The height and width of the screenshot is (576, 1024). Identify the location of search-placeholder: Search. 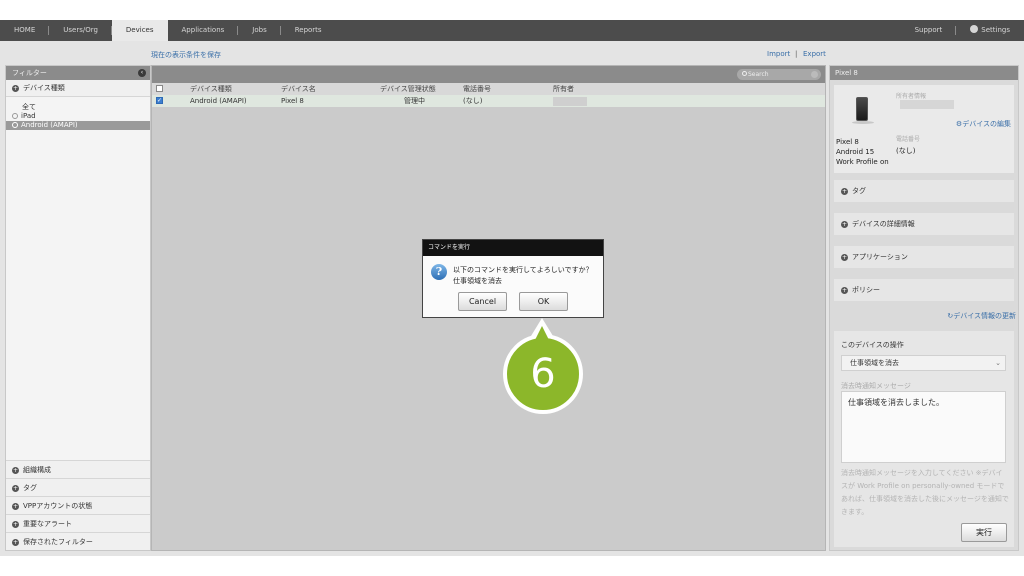
(758, 74).